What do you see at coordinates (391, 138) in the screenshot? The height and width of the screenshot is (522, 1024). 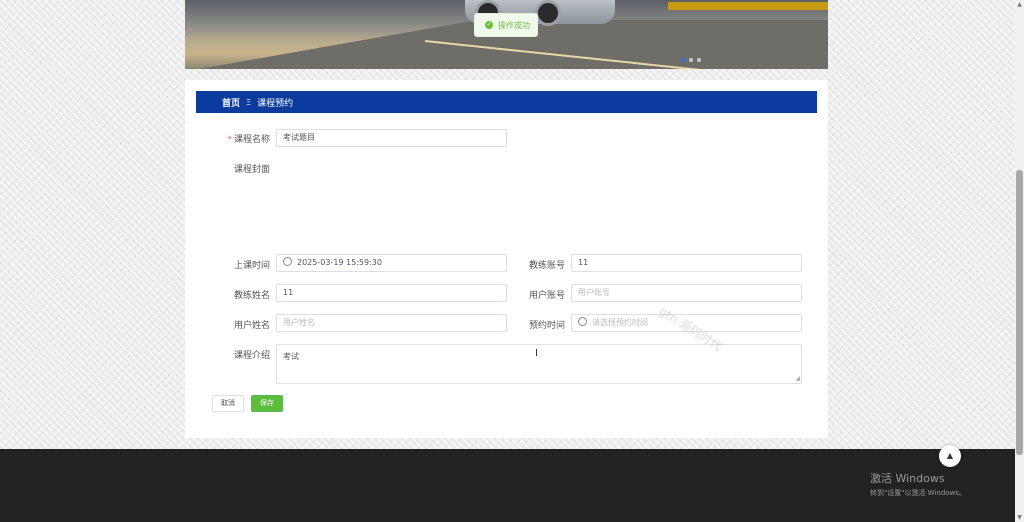 I see `course-name-input: 考试题目` at bounding box center [391, 138].